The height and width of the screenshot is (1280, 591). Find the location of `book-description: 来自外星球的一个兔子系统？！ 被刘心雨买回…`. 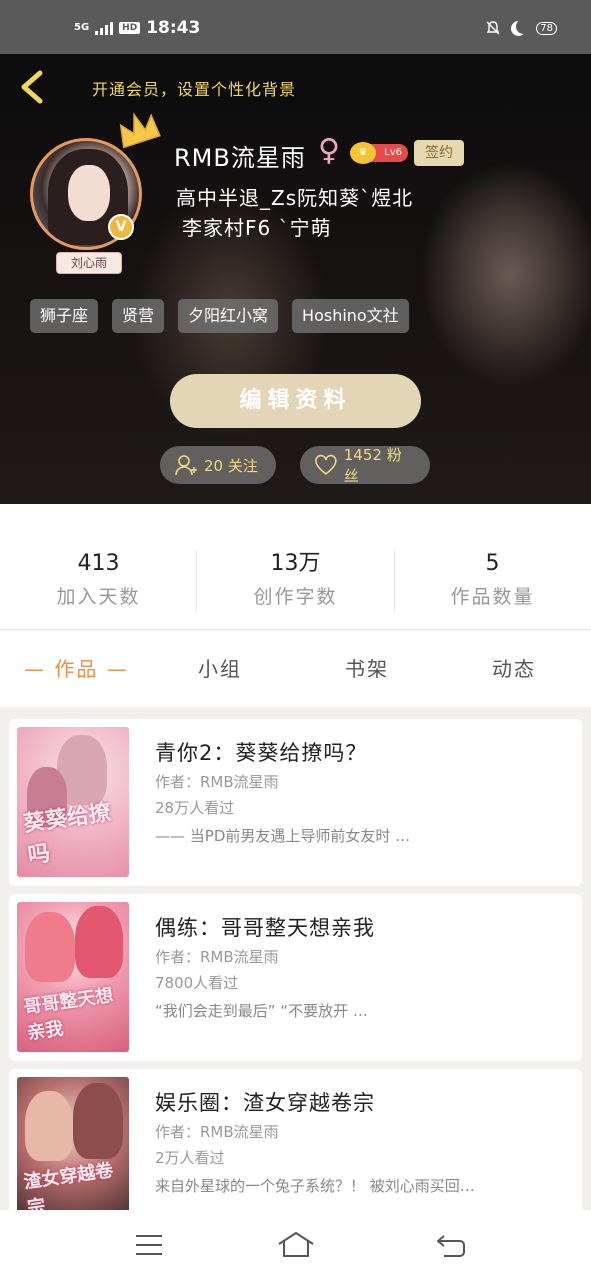

book-description: 来自外星球的一个兔子系统？！ 被刘心雨买回… is located at coordinates (315, 1186).